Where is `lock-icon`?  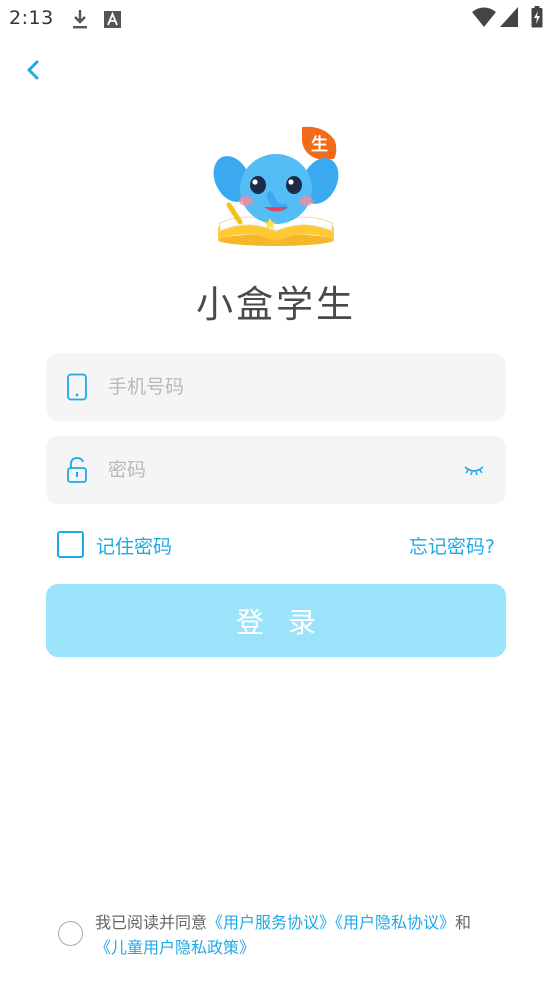 lock-icon is located at coordinates (77, 470).